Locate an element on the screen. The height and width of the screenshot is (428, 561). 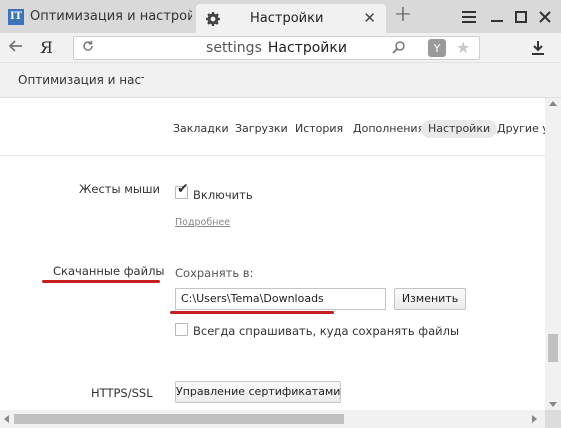
nav-tab-settings: Настройки is located at coordinates (459, 129).